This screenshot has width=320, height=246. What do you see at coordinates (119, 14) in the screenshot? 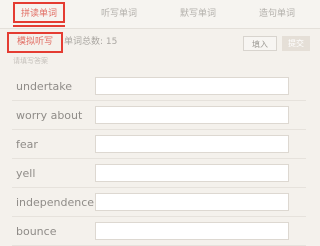
I see `tab-dictation-words: 听写单词` at bounding box center [119, 14].